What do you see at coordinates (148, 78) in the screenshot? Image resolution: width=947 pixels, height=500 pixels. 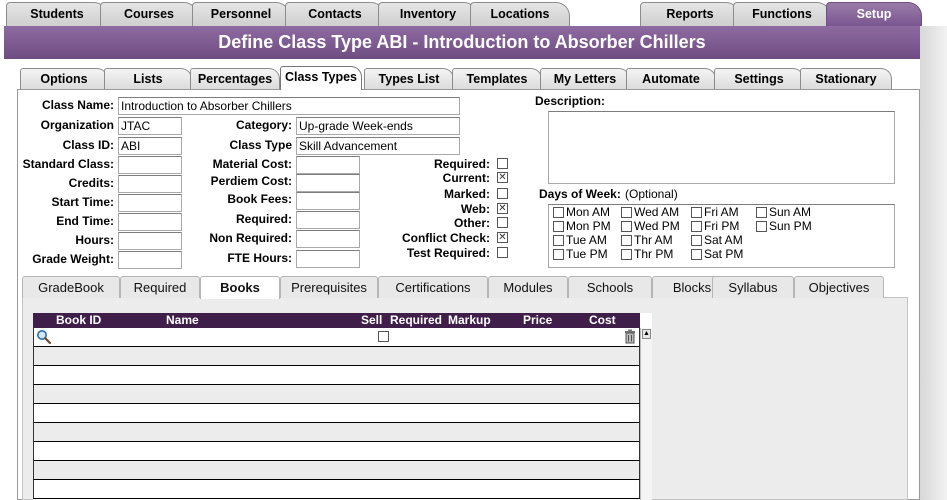 I see `tab-lists: Lists` at bounding box center [148, 78].